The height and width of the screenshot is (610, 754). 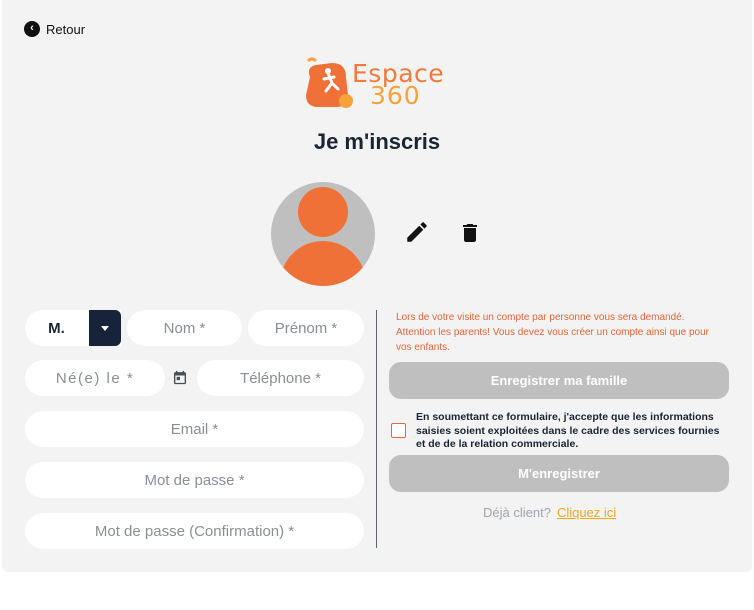 I want to click on chevron-down-icon, so click(x=105, y=328).